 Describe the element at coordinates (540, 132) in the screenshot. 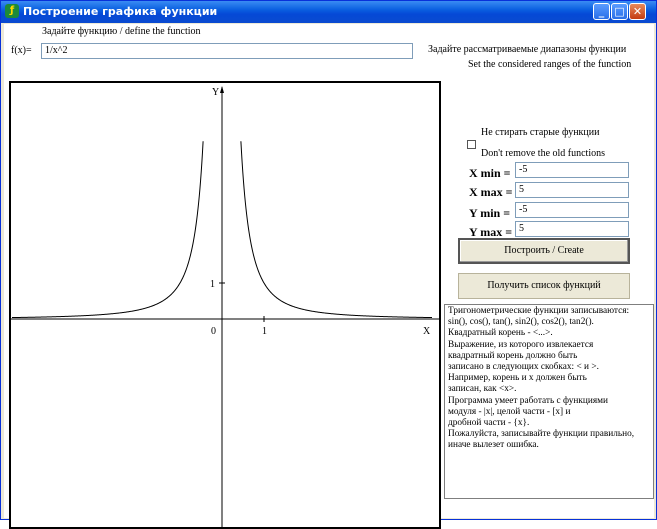

I see `keep-old-label-ru: Не стирать старые функции` at that location.